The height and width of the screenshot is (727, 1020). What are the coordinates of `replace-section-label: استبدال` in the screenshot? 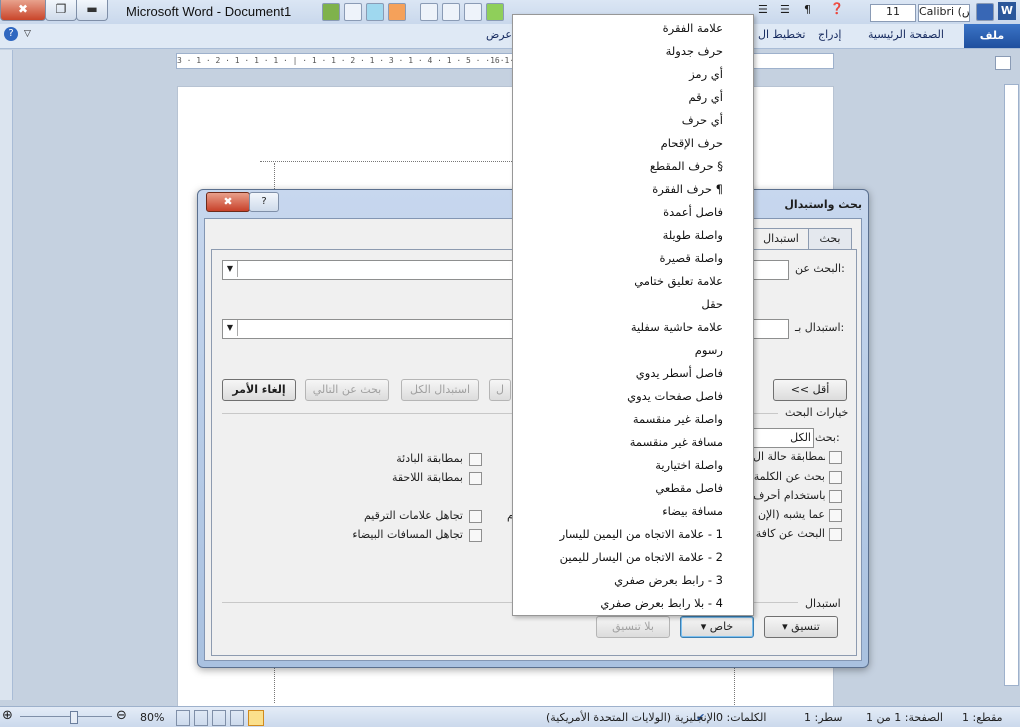 It's located at (823, 603).